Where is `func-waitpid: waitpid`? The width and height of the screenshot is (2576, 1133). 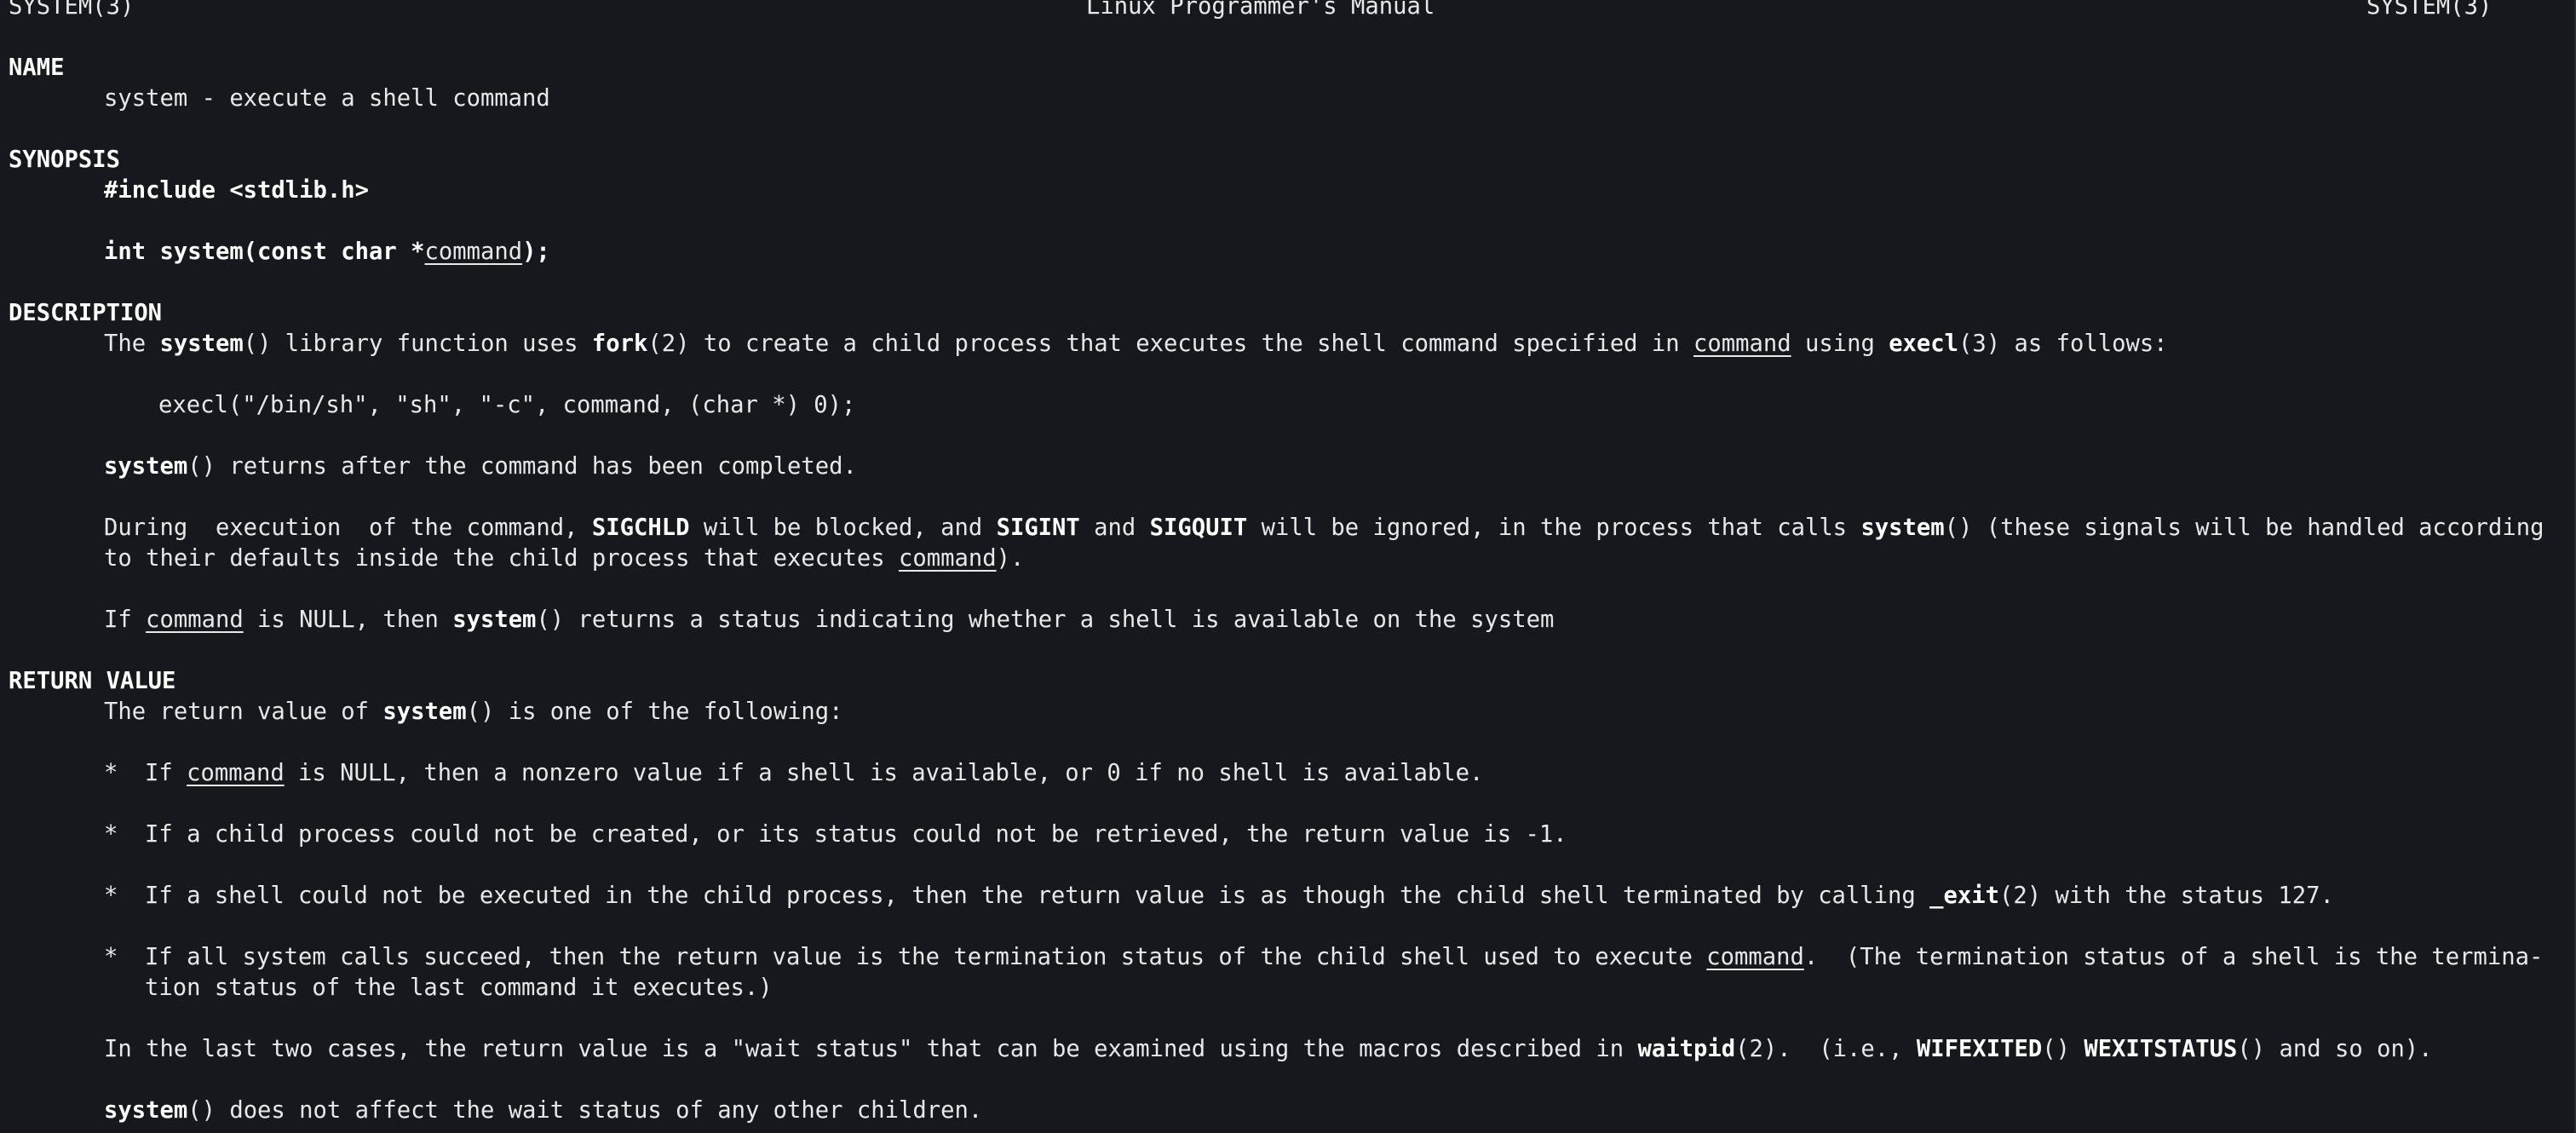 func-waitpid: waitpid is located at coordinates (1687, 1049).